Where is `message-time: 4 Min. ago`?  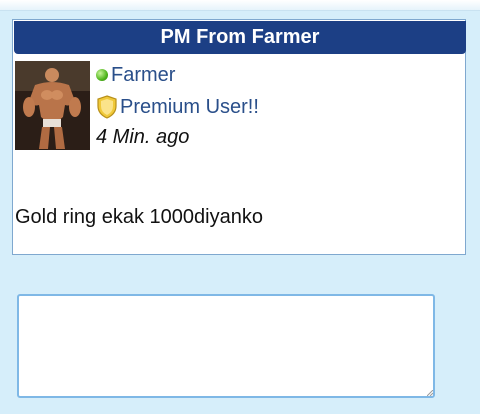
message-time: 4 Min. ago is located at coordinates (143, 137).